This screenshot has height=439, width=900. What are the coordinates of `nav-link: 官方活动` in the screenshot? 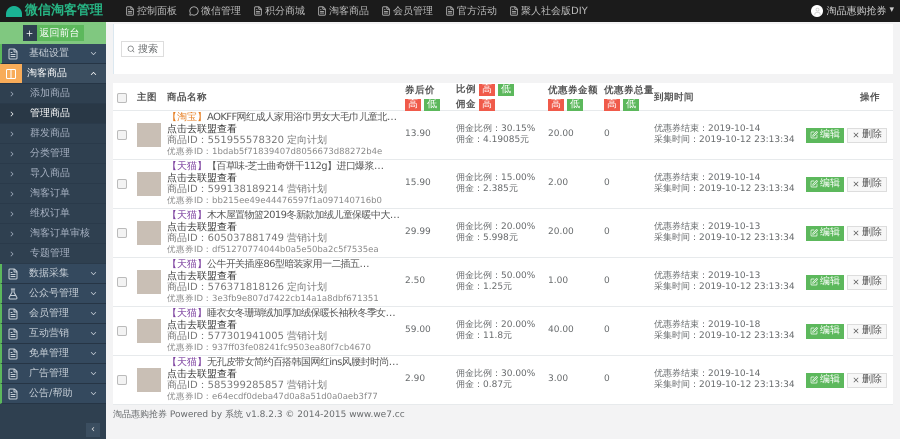 It's located at (471, 11).